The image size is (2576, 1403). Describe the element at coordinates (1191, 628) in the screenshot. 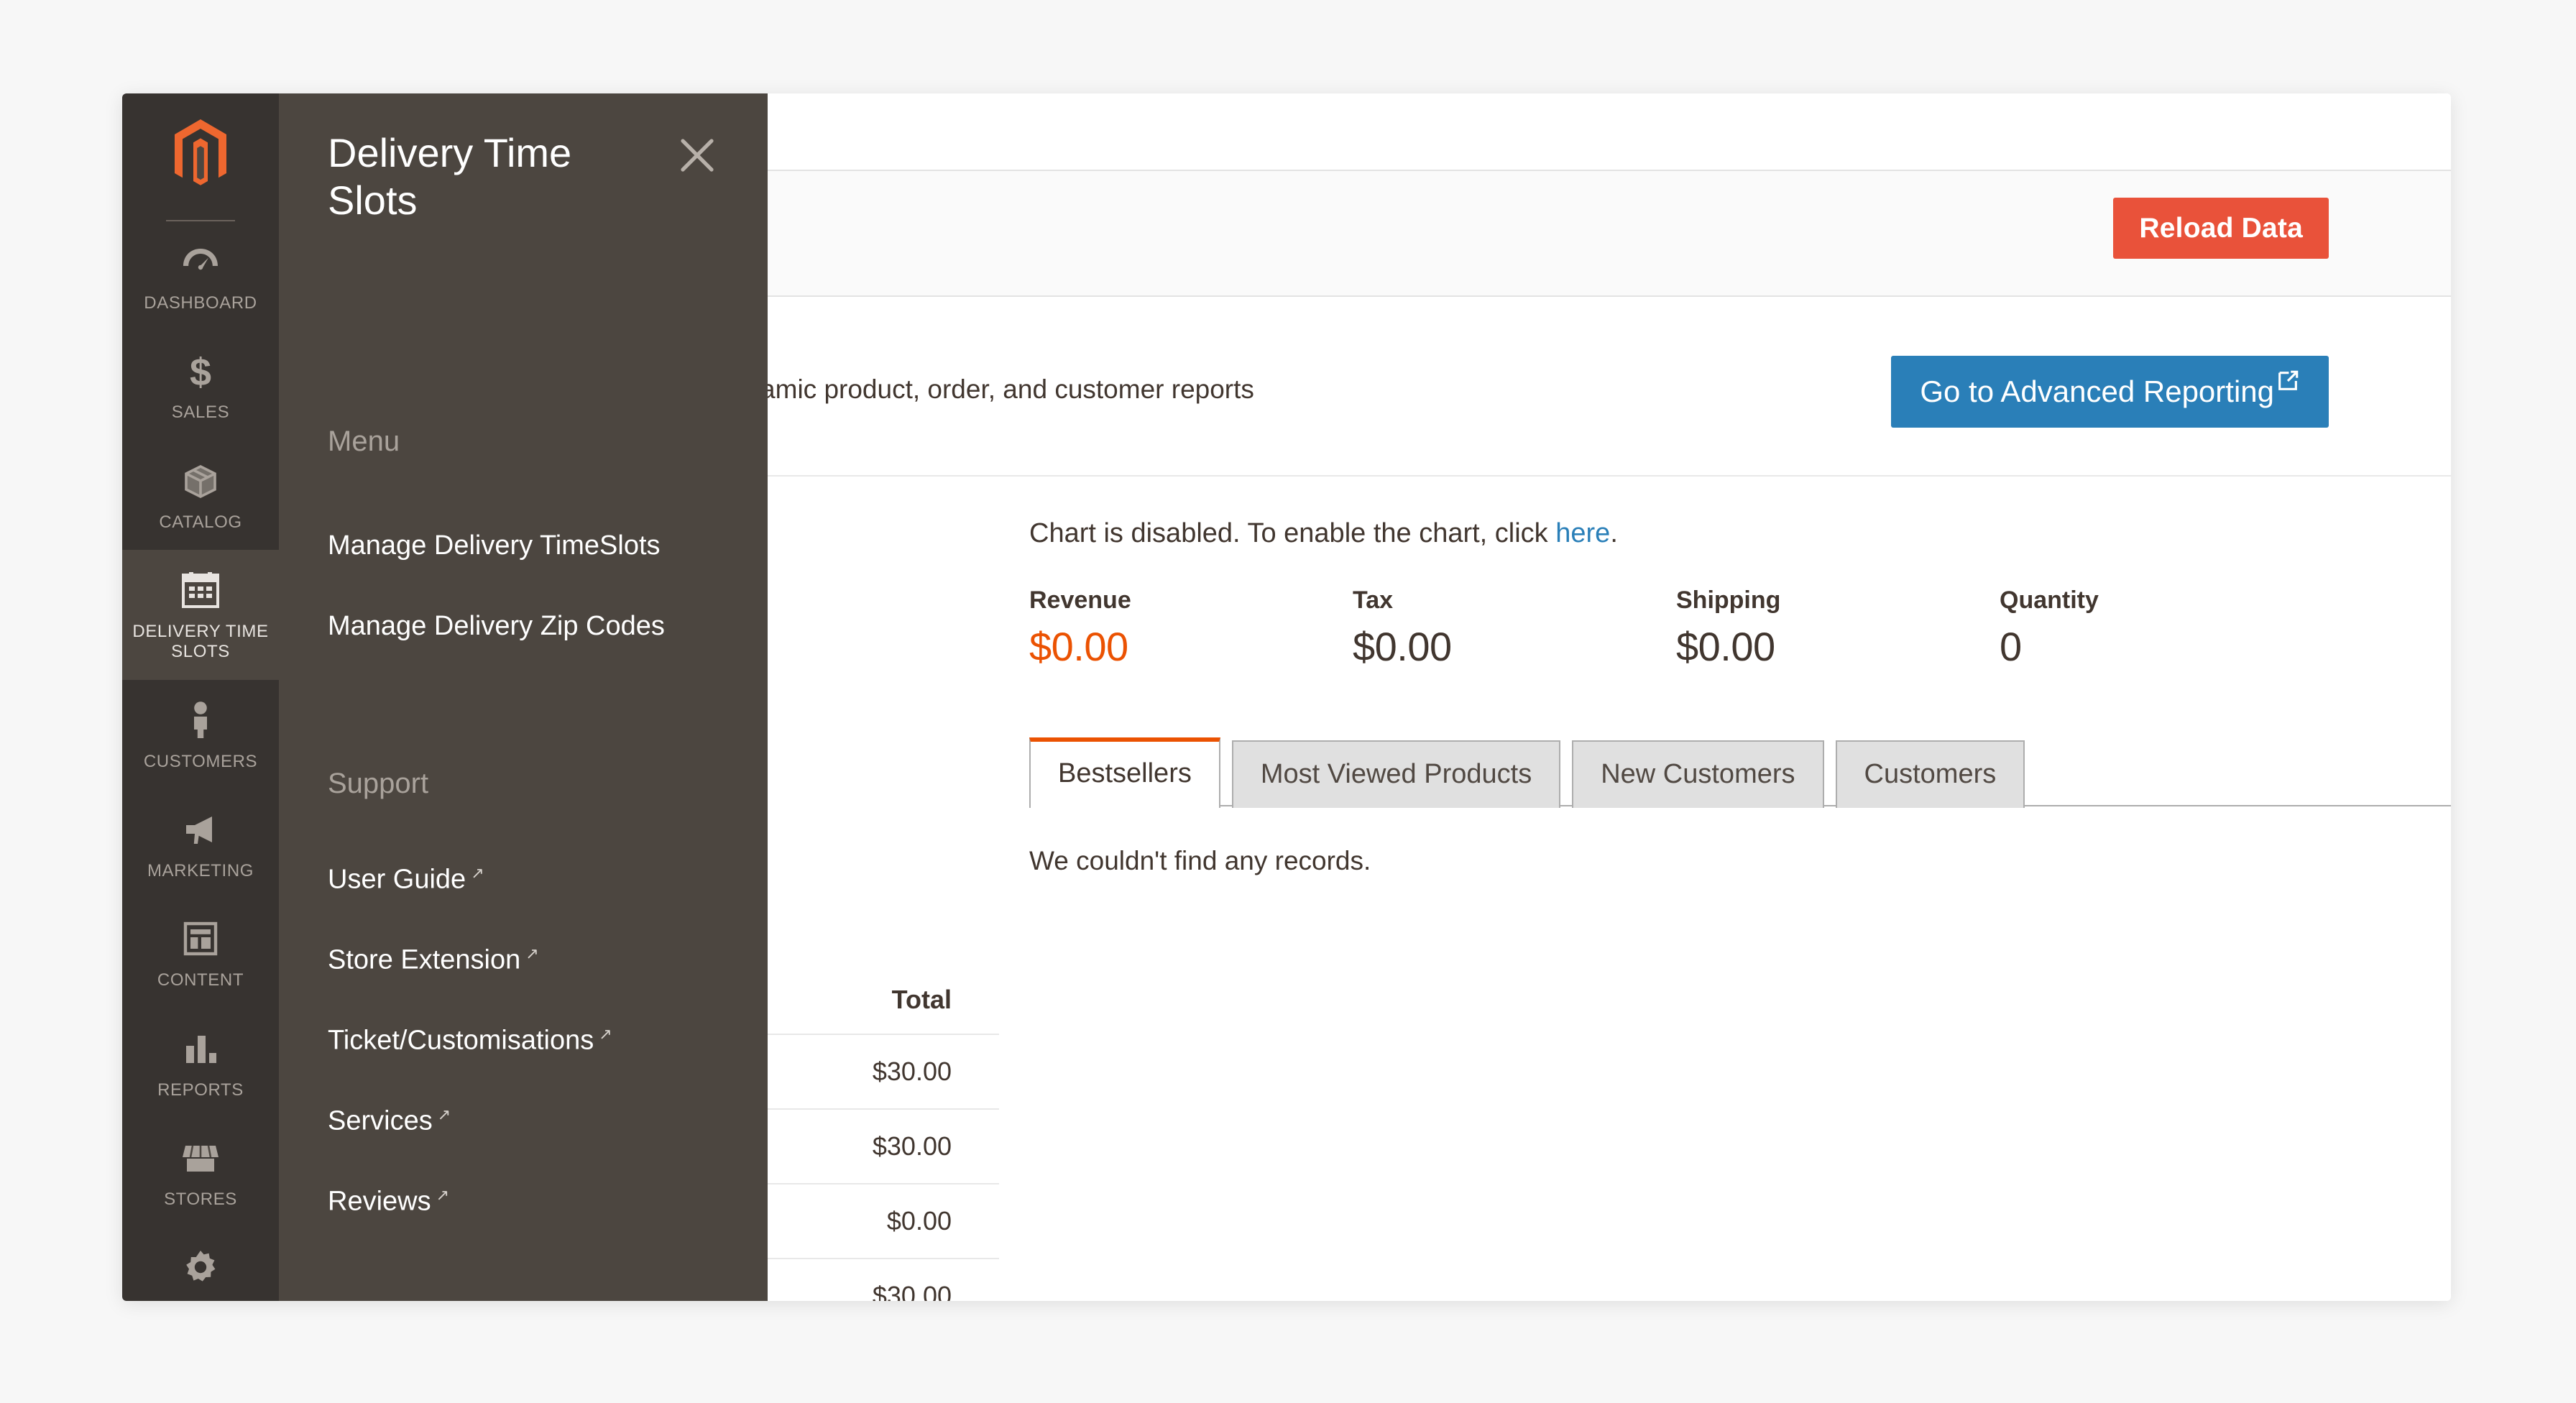

I see `stat-revenue: Revenue $0.00` at that location.